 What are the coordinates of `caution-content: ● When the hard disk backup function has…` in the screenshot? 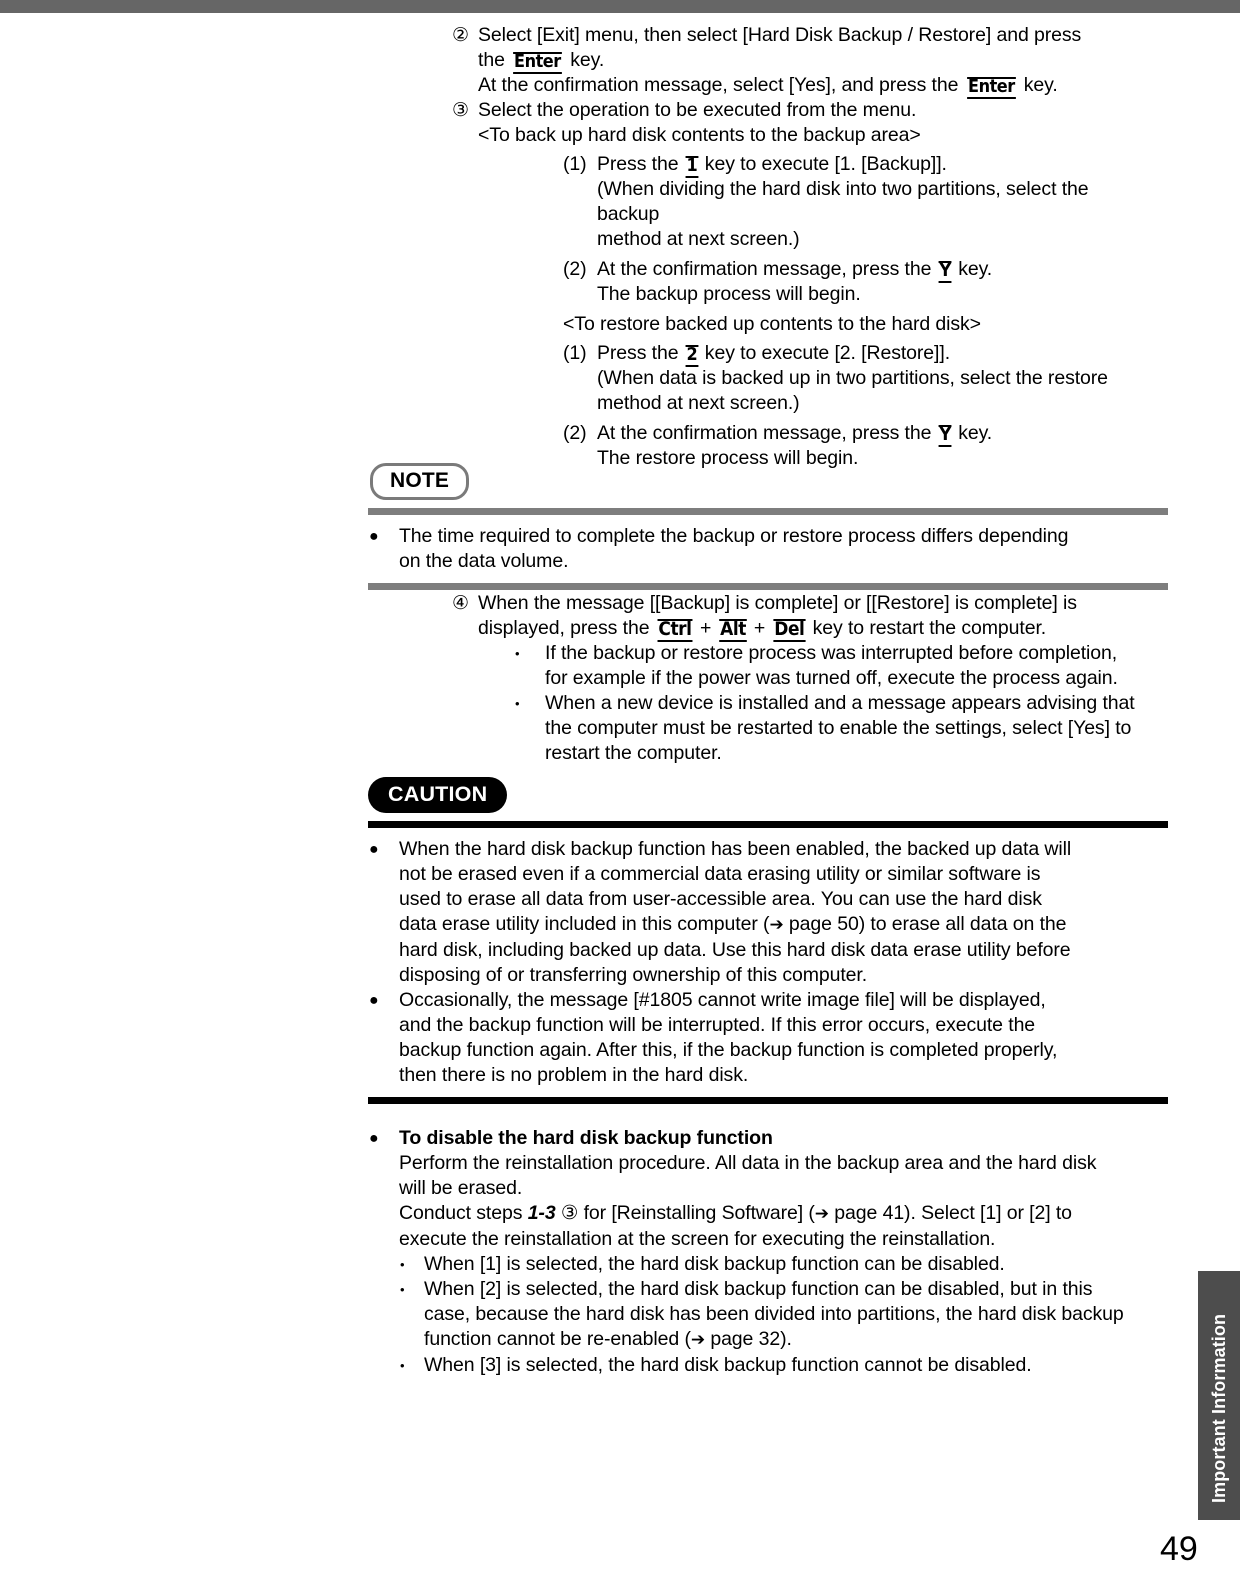 It's located at (768, 962).